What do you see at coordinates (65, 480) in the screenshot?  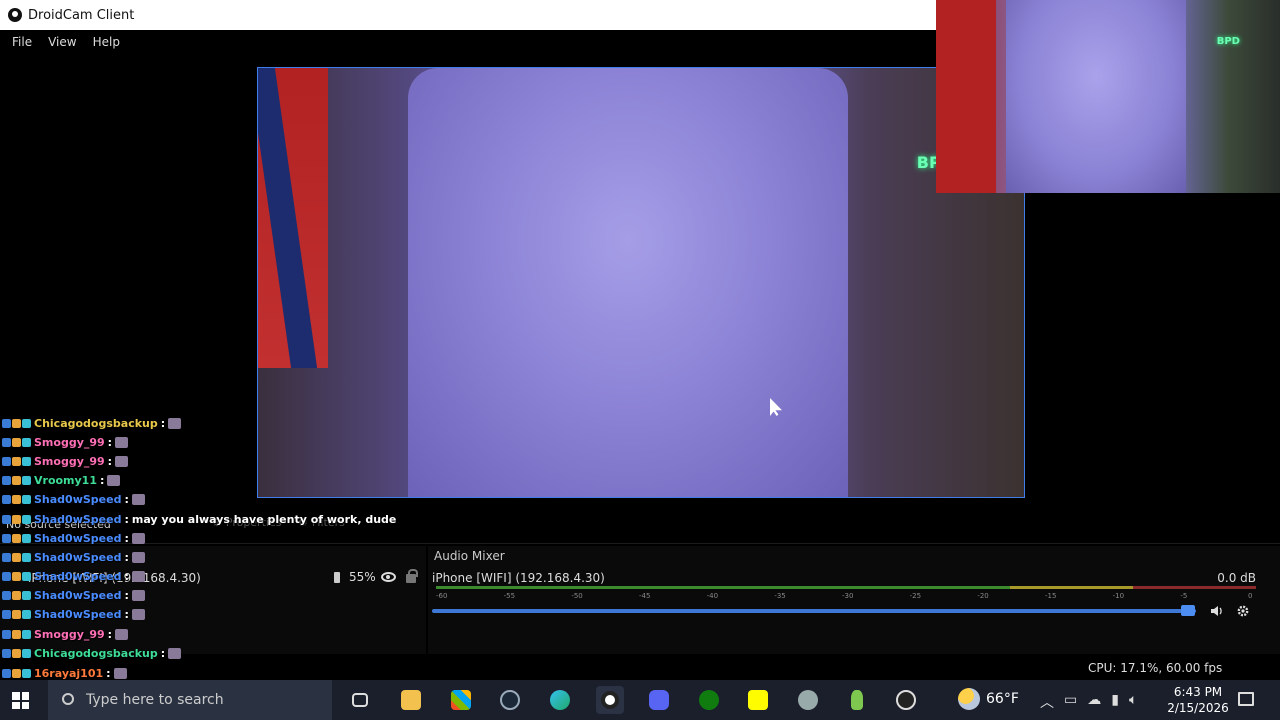 I see `chat-username: Vroomy11` at bounding box center [65, 480].